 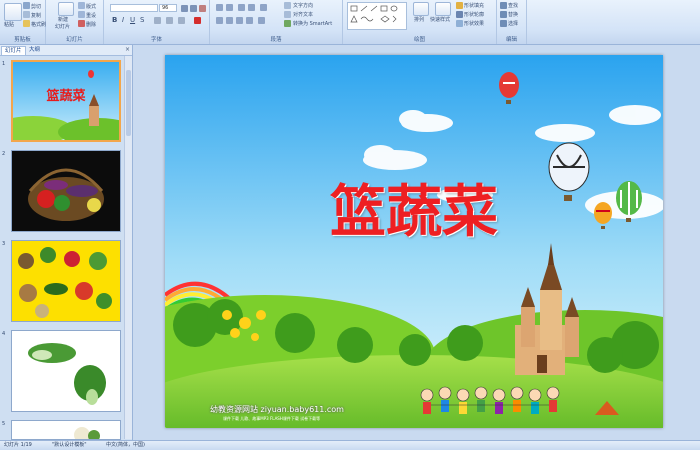 What do you see at coordinates (513, 14) in the screenshot?
I see `replace-button: 替换` at bounding box center [513, 14].